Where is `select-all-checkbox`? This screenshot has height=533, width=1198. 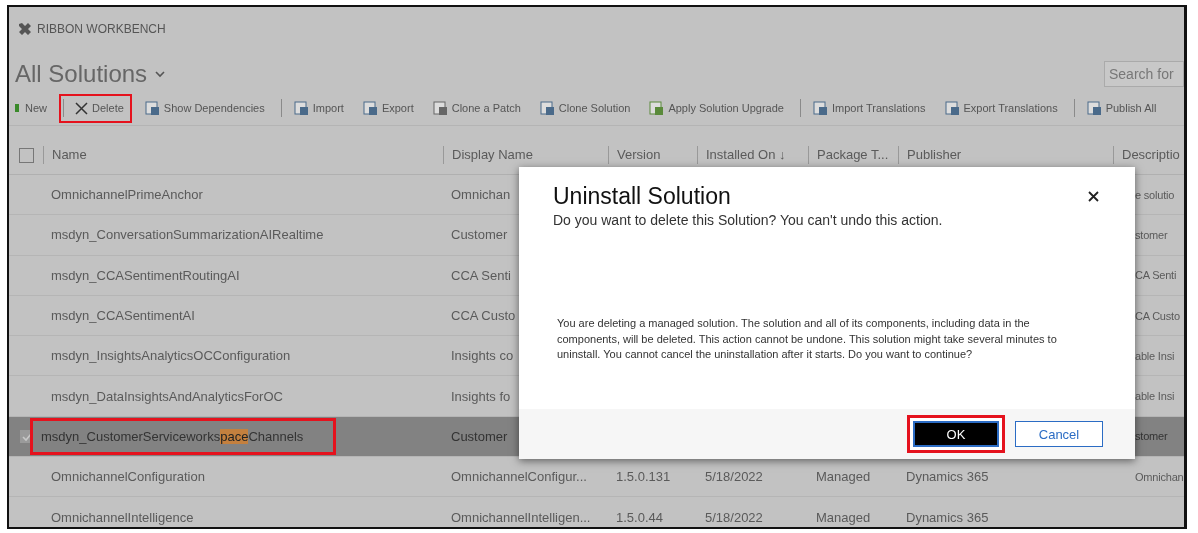 select-all-checkbox is located at coordinates (26, 155).